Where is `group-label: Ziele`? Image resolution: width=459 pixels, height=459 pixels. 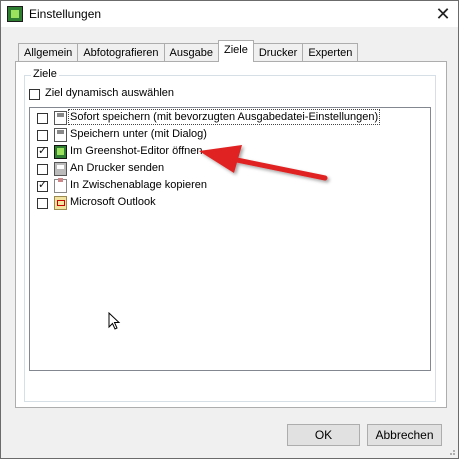 group-label: Ziele is located at coordinates (45, 74).